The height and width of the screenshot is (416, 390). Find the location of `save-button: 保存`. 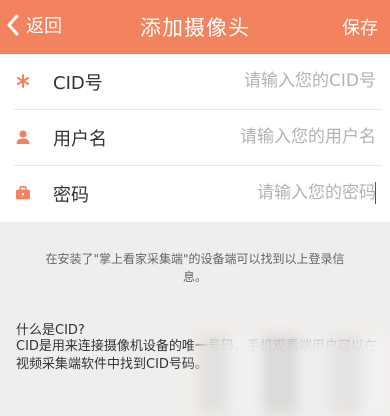

save-button: 保存 is located at coordinates (360, 27).